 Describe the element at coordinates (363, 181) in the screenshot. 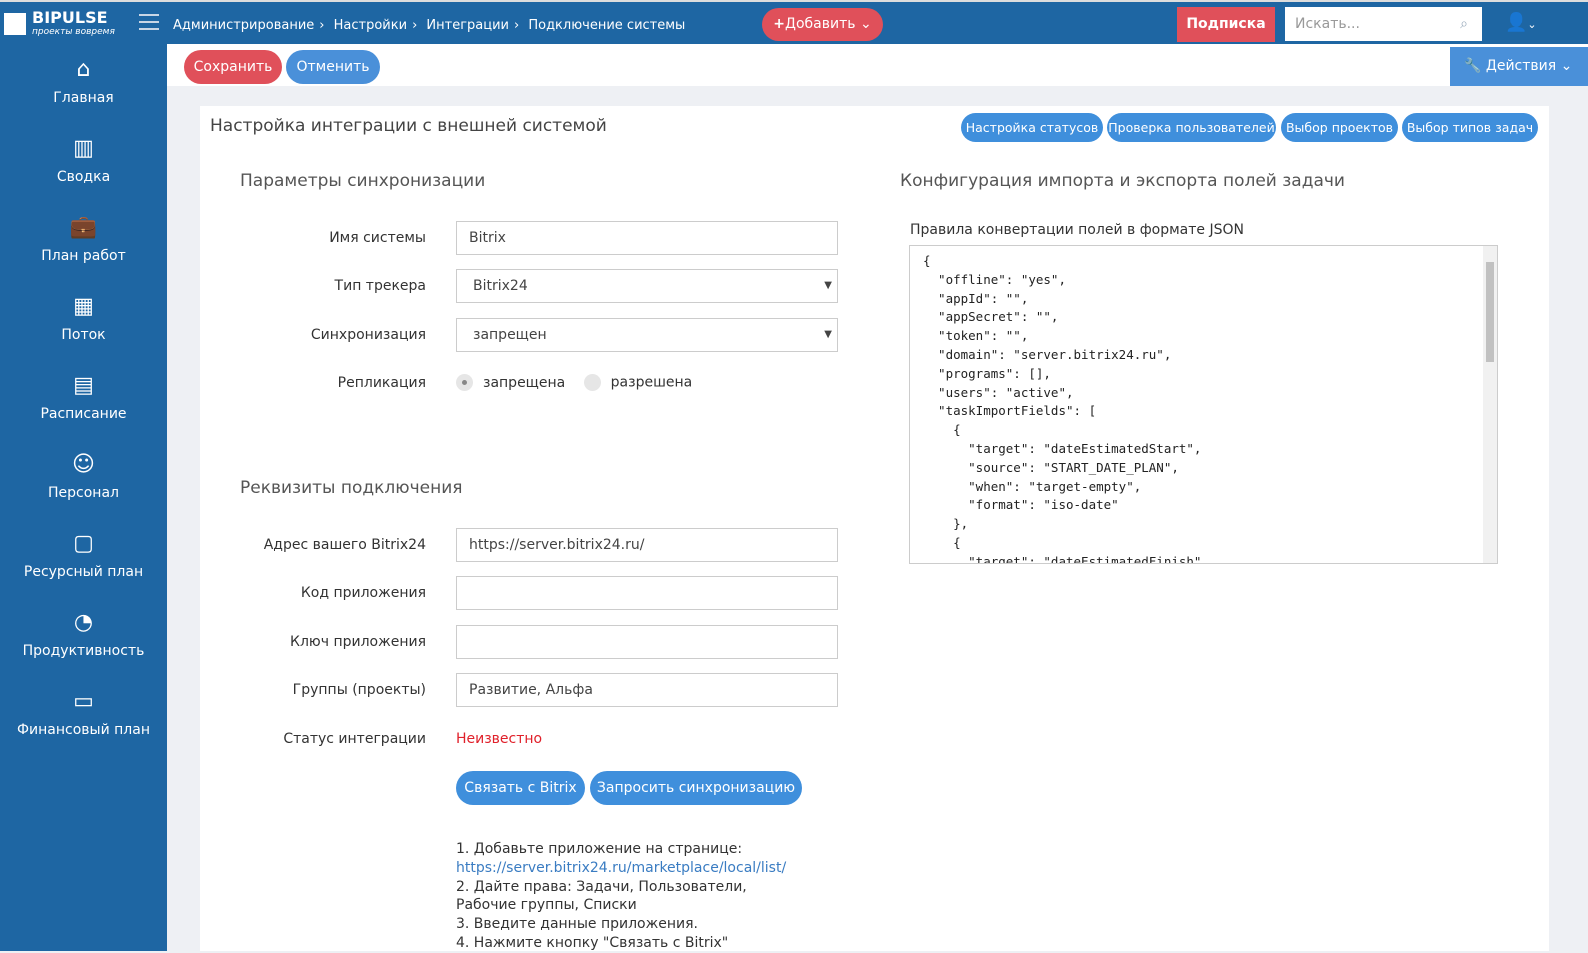

I see `sync-section-title: Параметры синхронизации` at that location.